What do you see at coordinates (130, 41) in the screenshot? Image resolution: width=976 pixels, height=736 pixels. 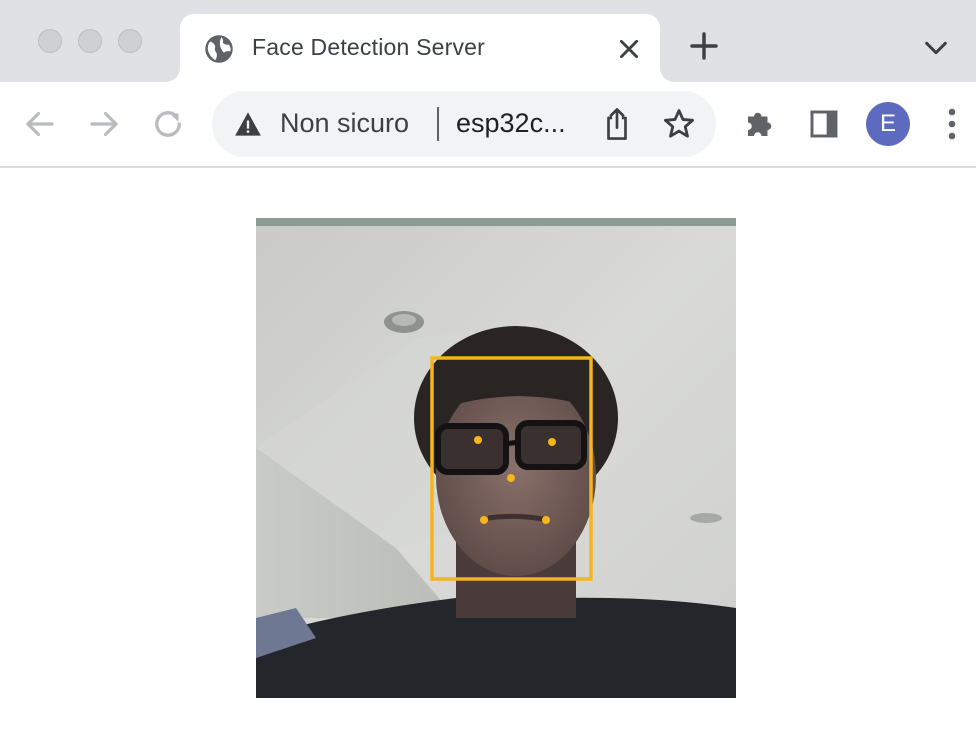 I see `window-zoom-button` at bounding box center [130, 41].